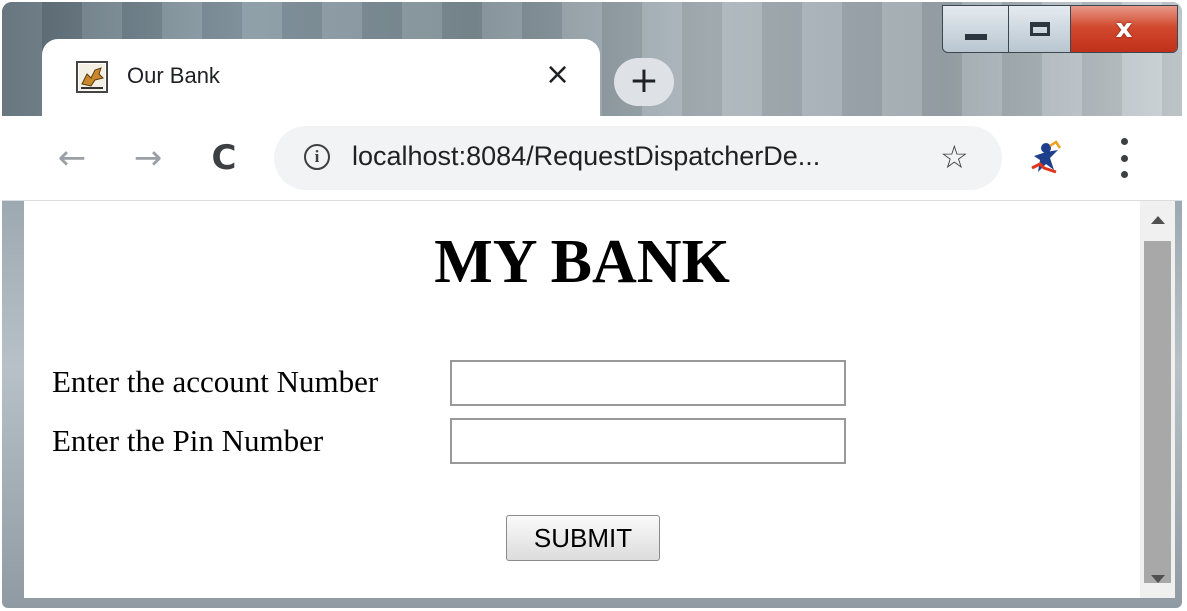  Describe the element at coordinates (224, 158) in the screenshot. I see `reload-button: C` at that location.